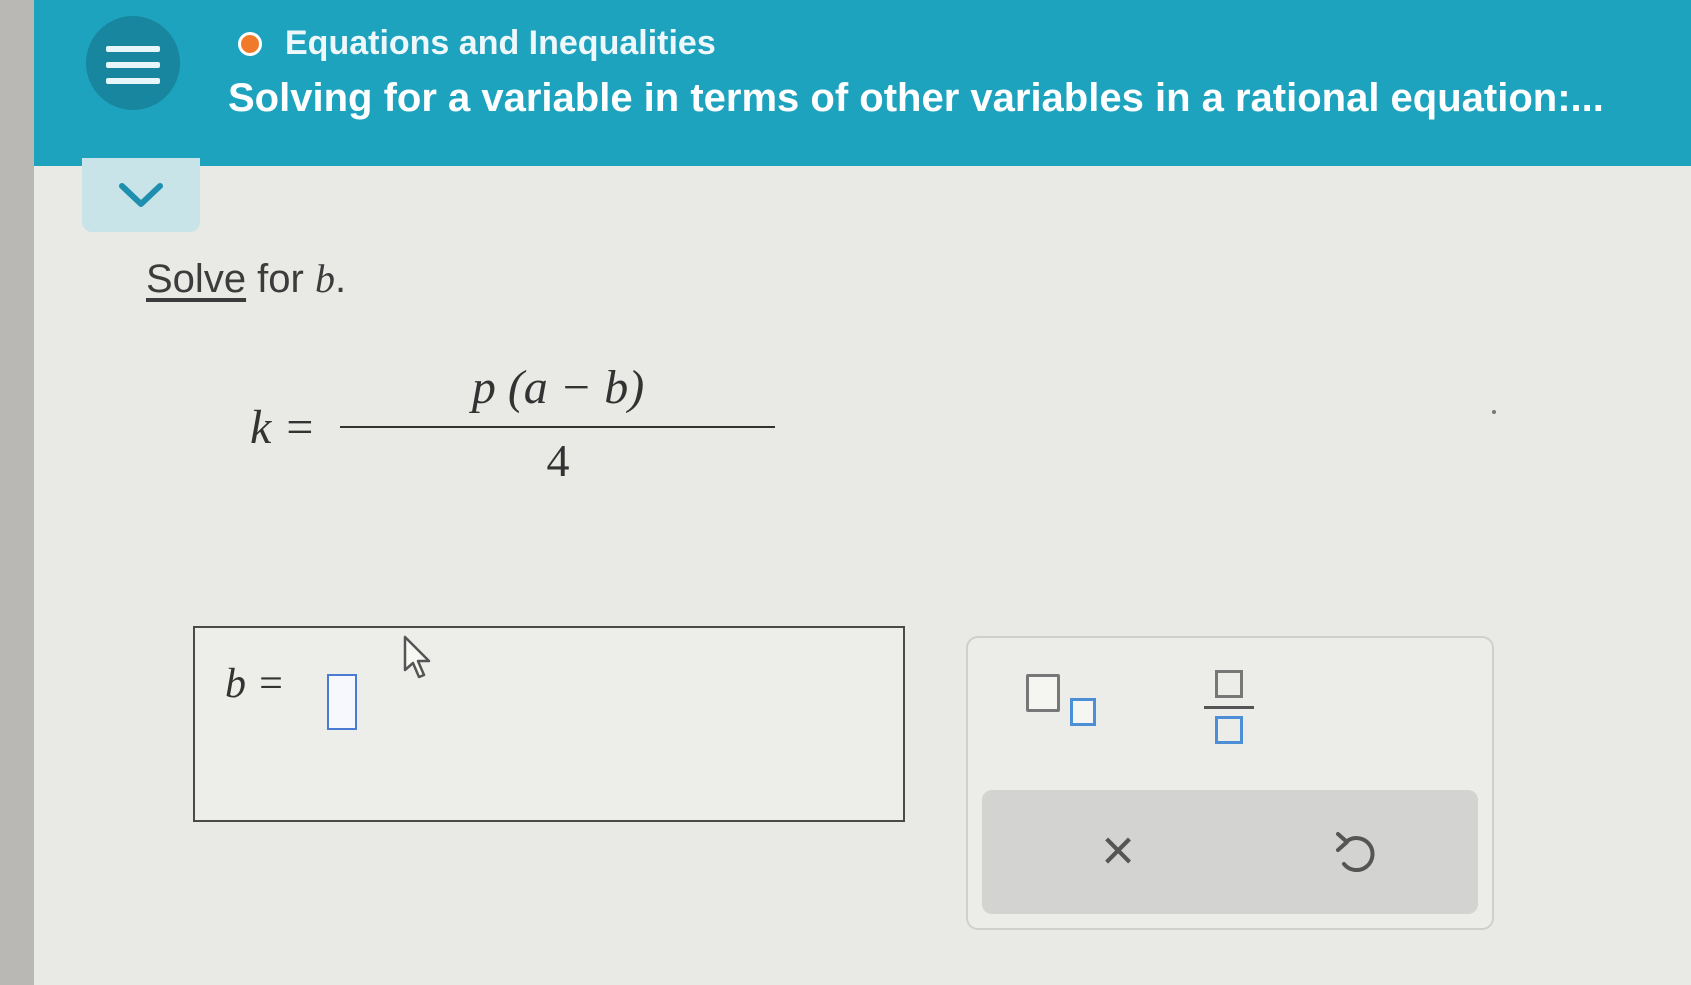  What do you see at coordinates (133, 49) in the screenshot?
I see `hamburger-menu-icon` at bounding box center [133, 49].